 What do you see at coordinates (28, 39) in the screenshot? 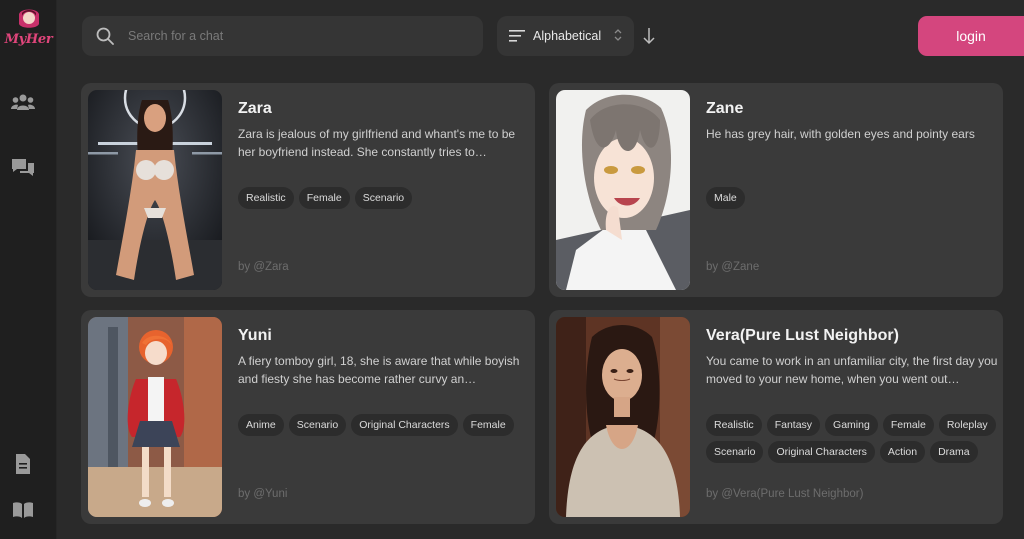
I see `brand-name: MyHer` at bounding box center [28, 39].